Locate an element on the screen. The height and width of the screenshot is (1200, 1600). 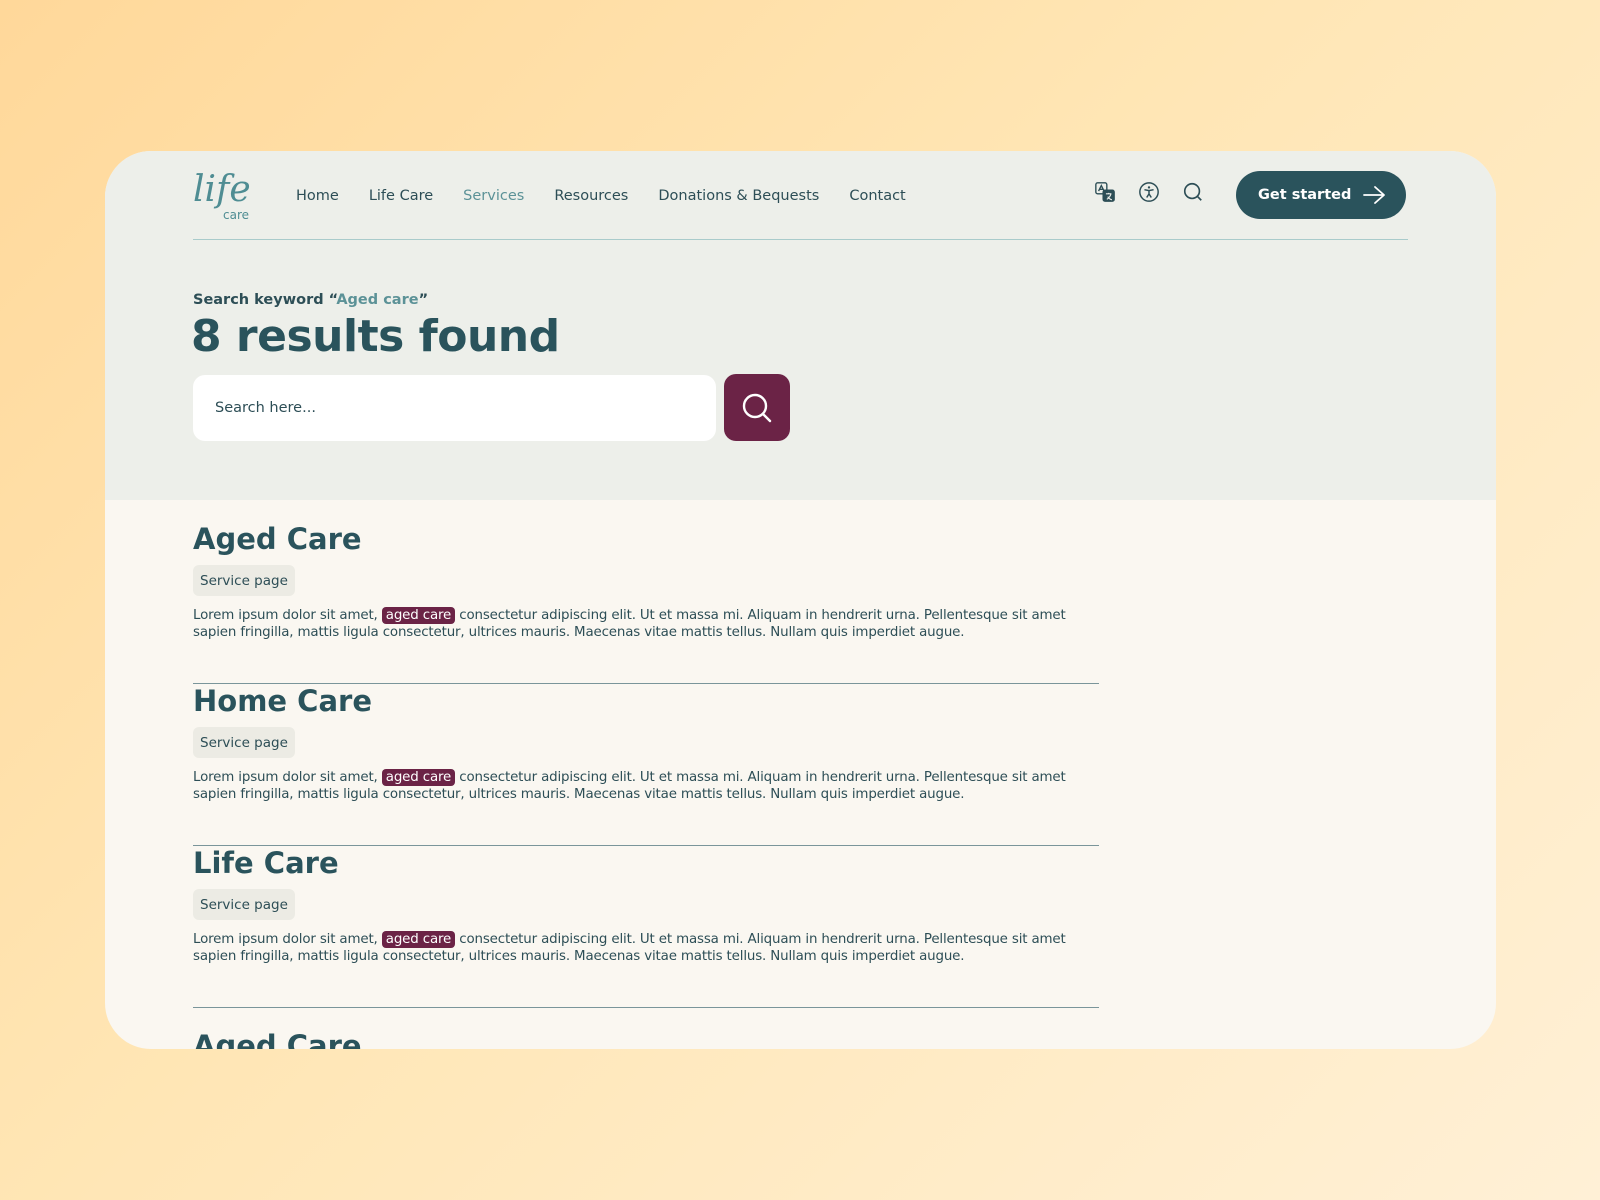
result-title: Life Care is located at coordinates (266, 863).